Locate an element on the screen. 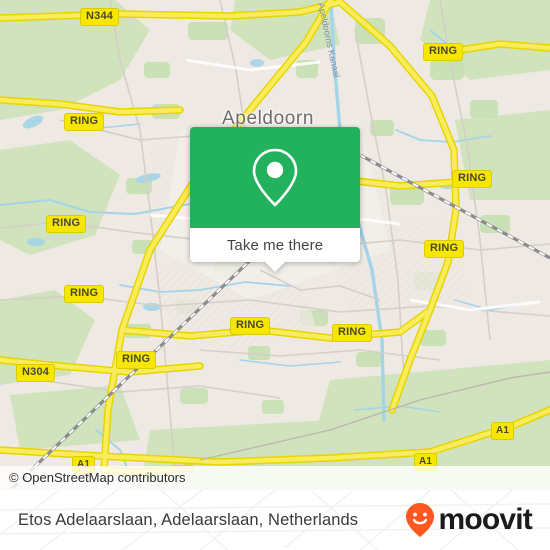  road-shield-ring-7: RING is located at coordinates (250, 326).